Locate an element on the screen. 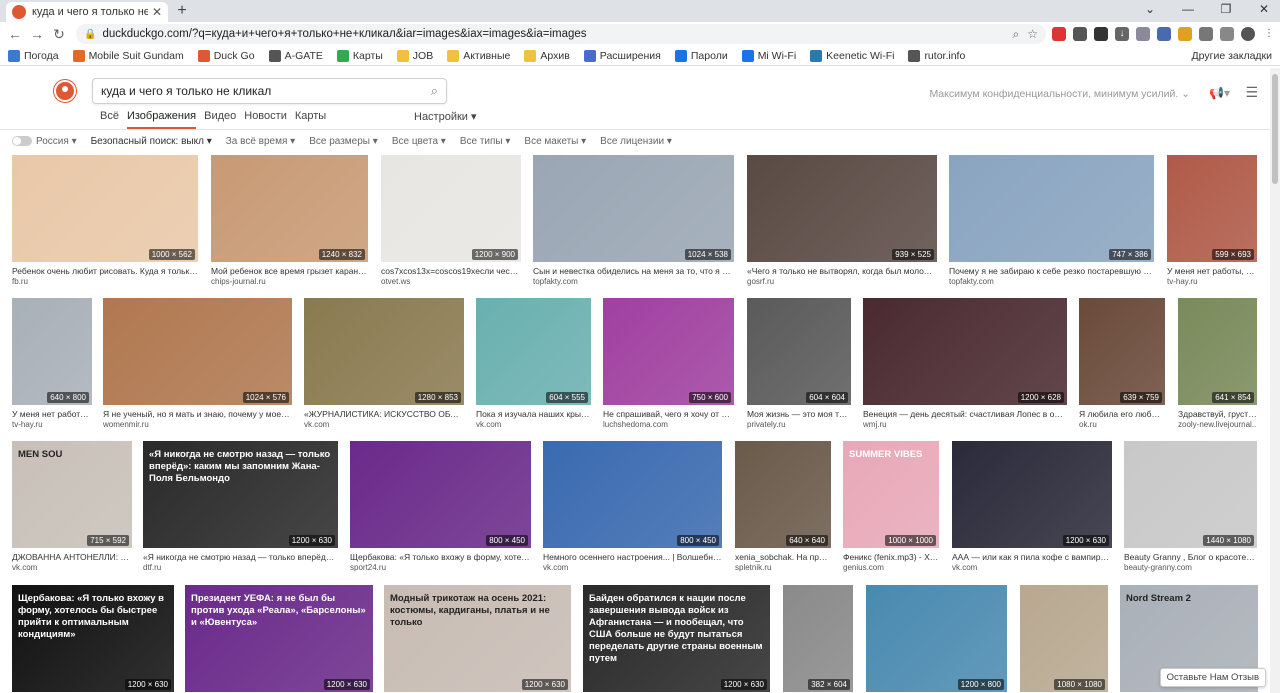 The width and height of the screenshot is (1280, 693). filter-dropdown: Все макеты ▾ is located at coordinates (555, 141).